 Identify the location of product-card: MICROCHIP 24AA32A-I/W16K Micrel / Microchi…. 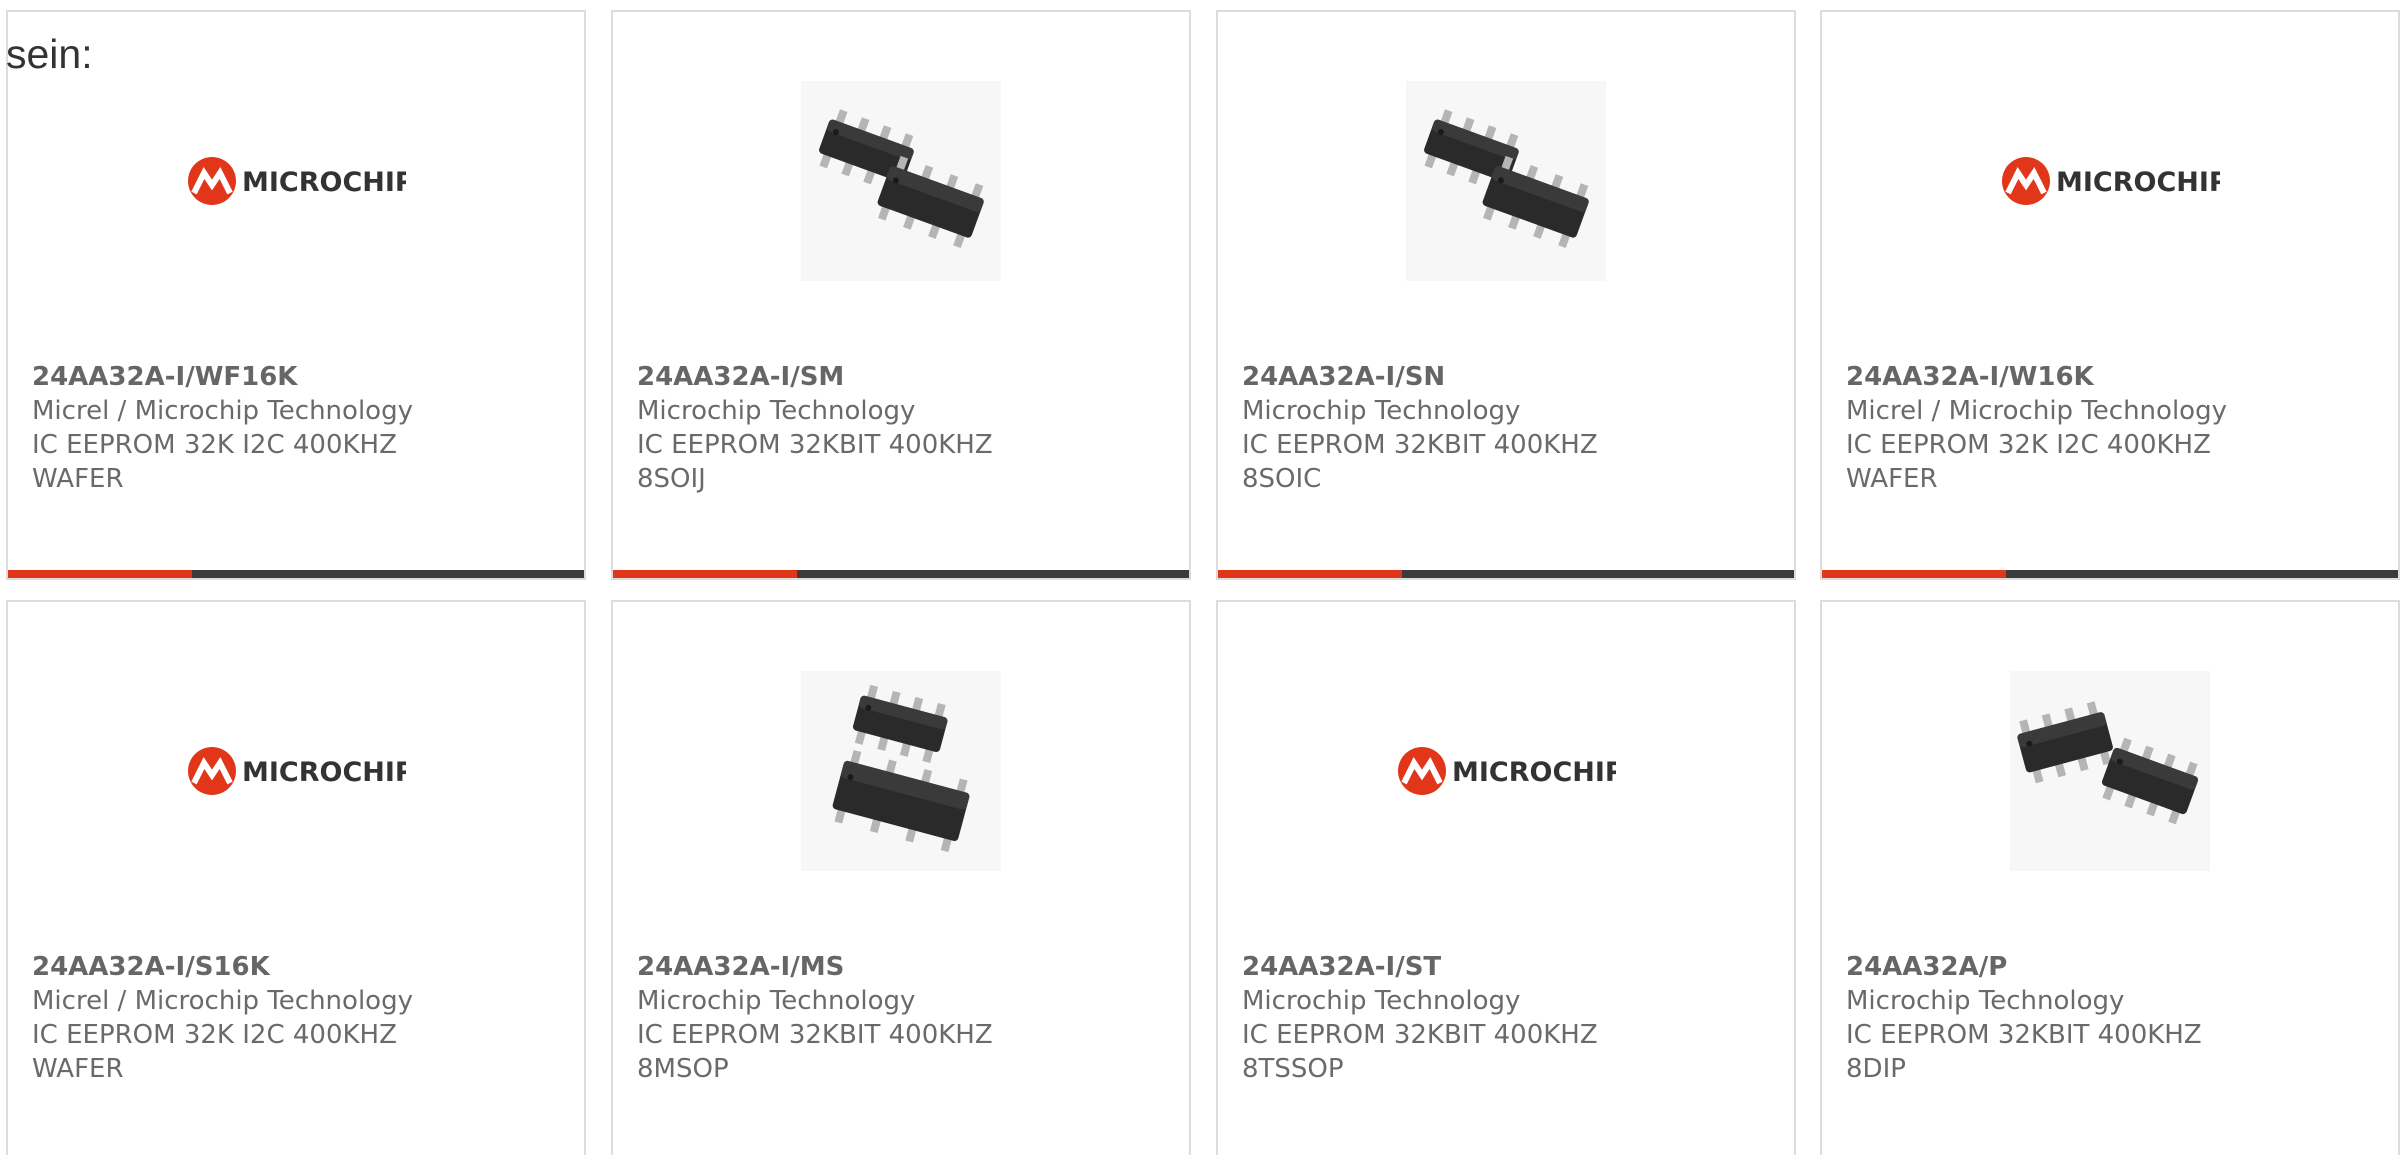
(2110, 295).